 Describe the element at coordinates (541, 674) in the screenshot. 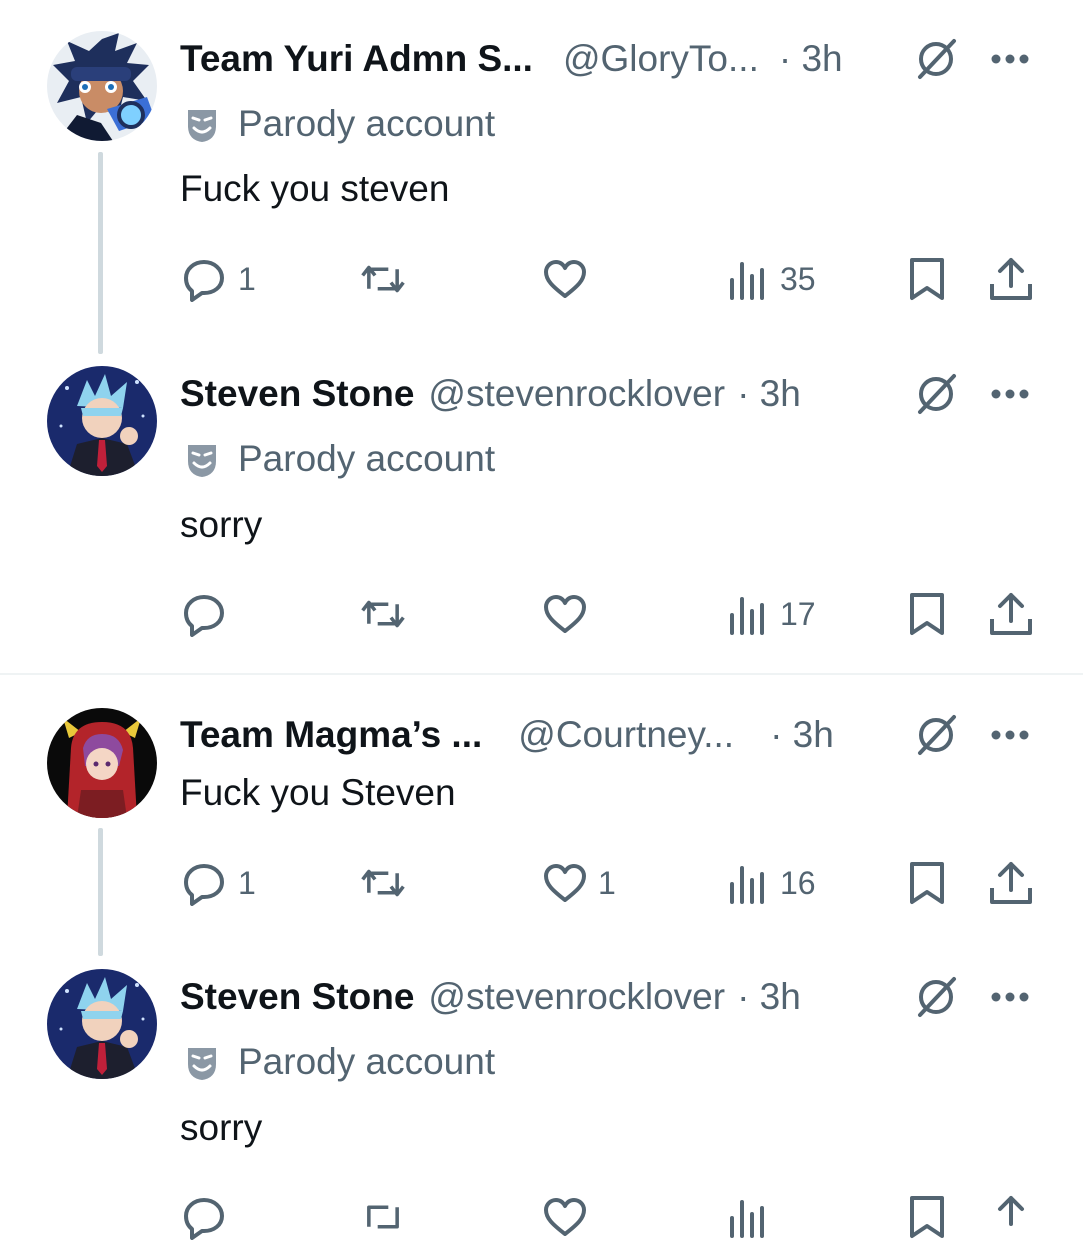

I see `thread-divider` at that location.